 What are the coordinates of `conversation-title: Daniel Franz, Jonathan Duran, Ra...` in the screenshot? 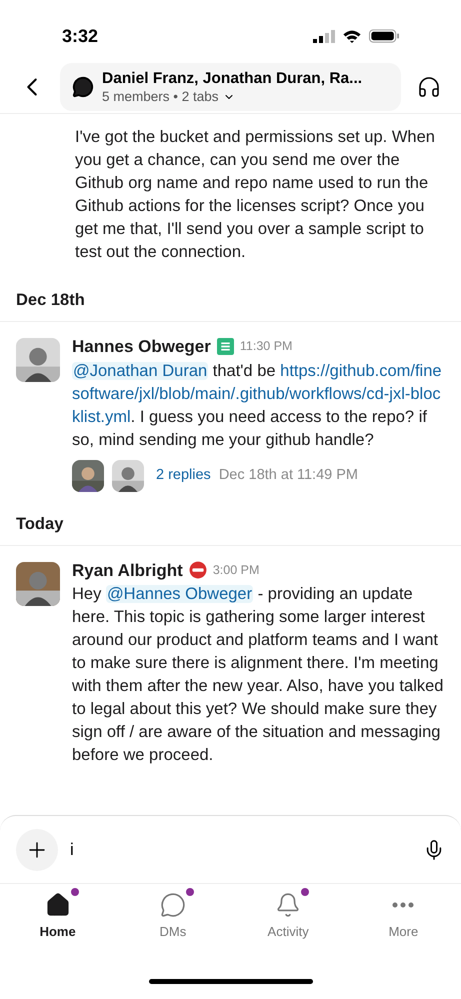 It's located at (232, 78).